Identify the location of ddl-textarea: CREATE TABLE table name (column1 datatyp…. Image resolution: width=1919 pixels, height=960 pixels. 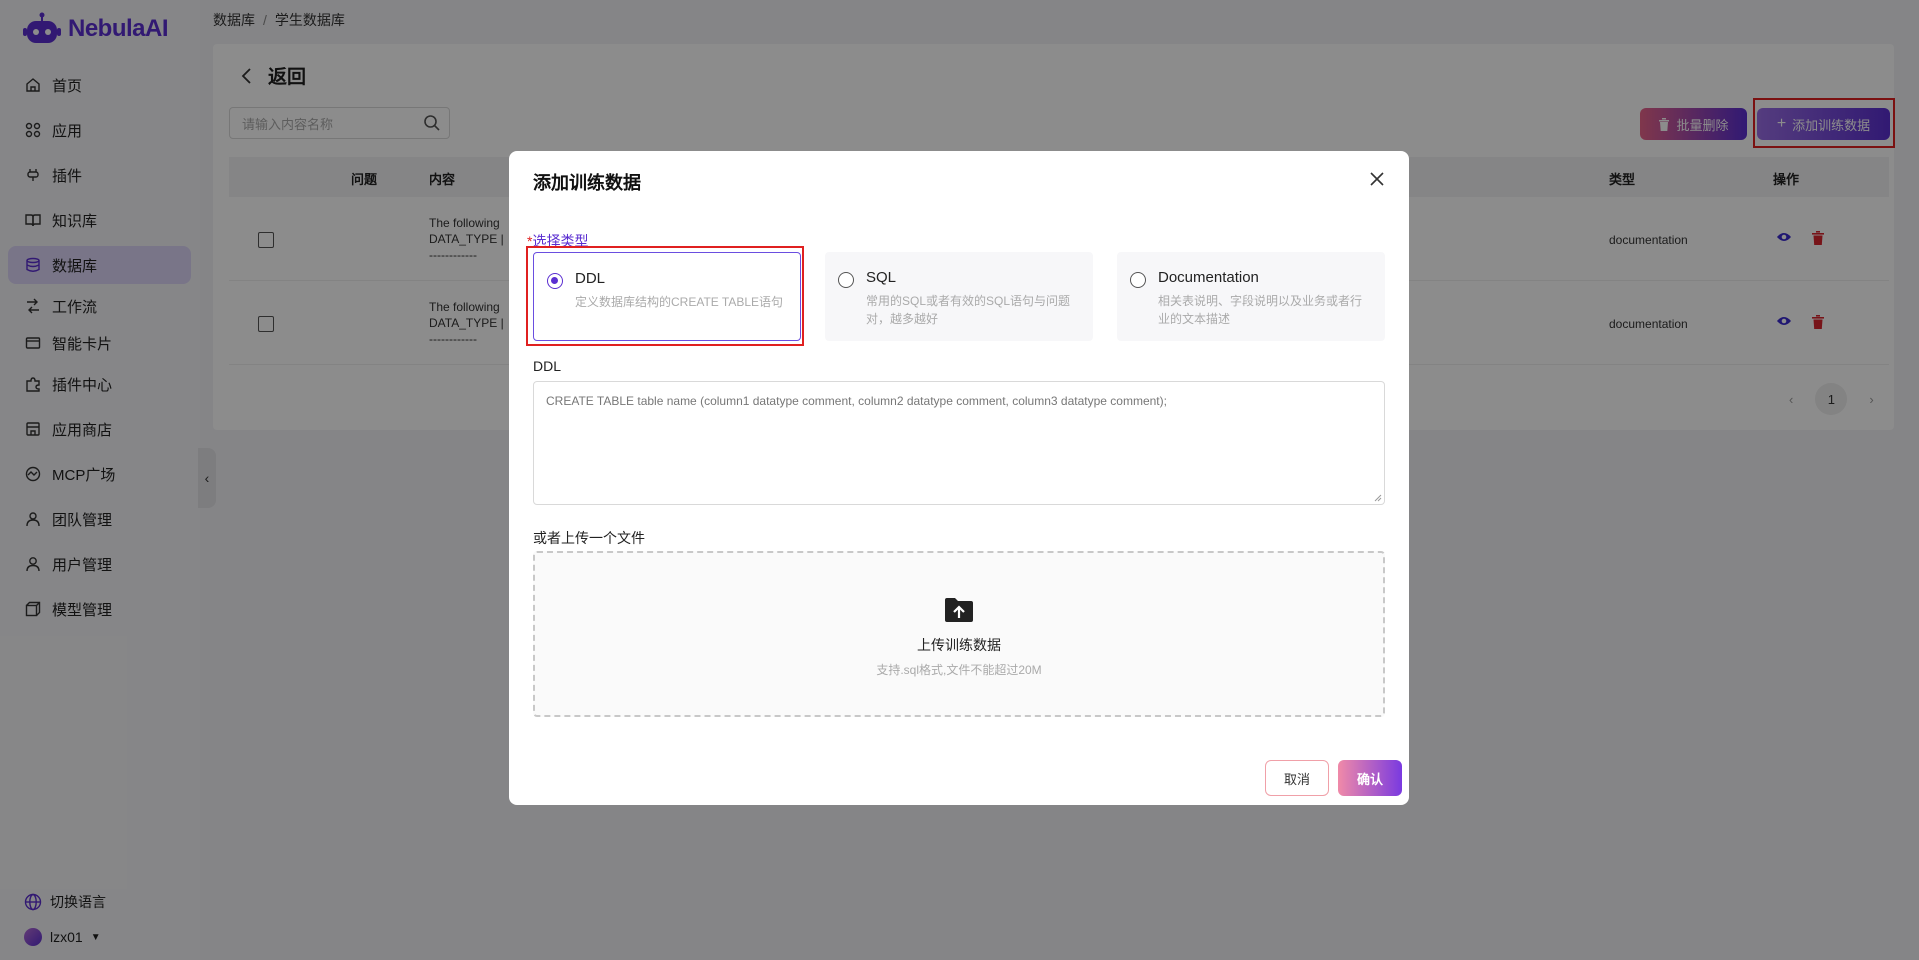
(959, 443).